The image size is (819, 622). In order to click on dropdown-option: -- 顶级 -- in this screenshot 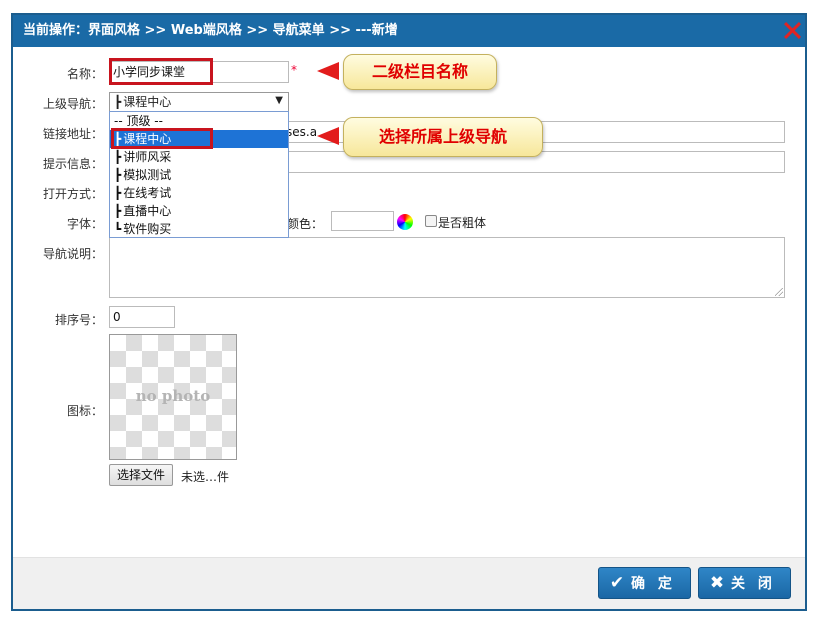, I will do `click(199, 121)`.